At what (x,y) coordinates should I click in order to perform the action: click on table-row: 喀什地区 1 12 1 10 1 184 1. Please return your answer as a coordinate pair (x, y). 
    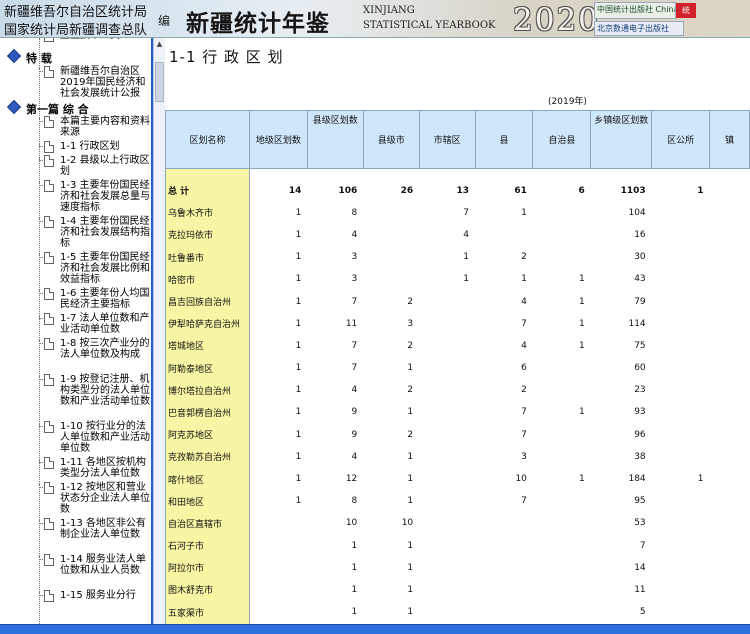
    Looking at the image, I should click on (457, 479).